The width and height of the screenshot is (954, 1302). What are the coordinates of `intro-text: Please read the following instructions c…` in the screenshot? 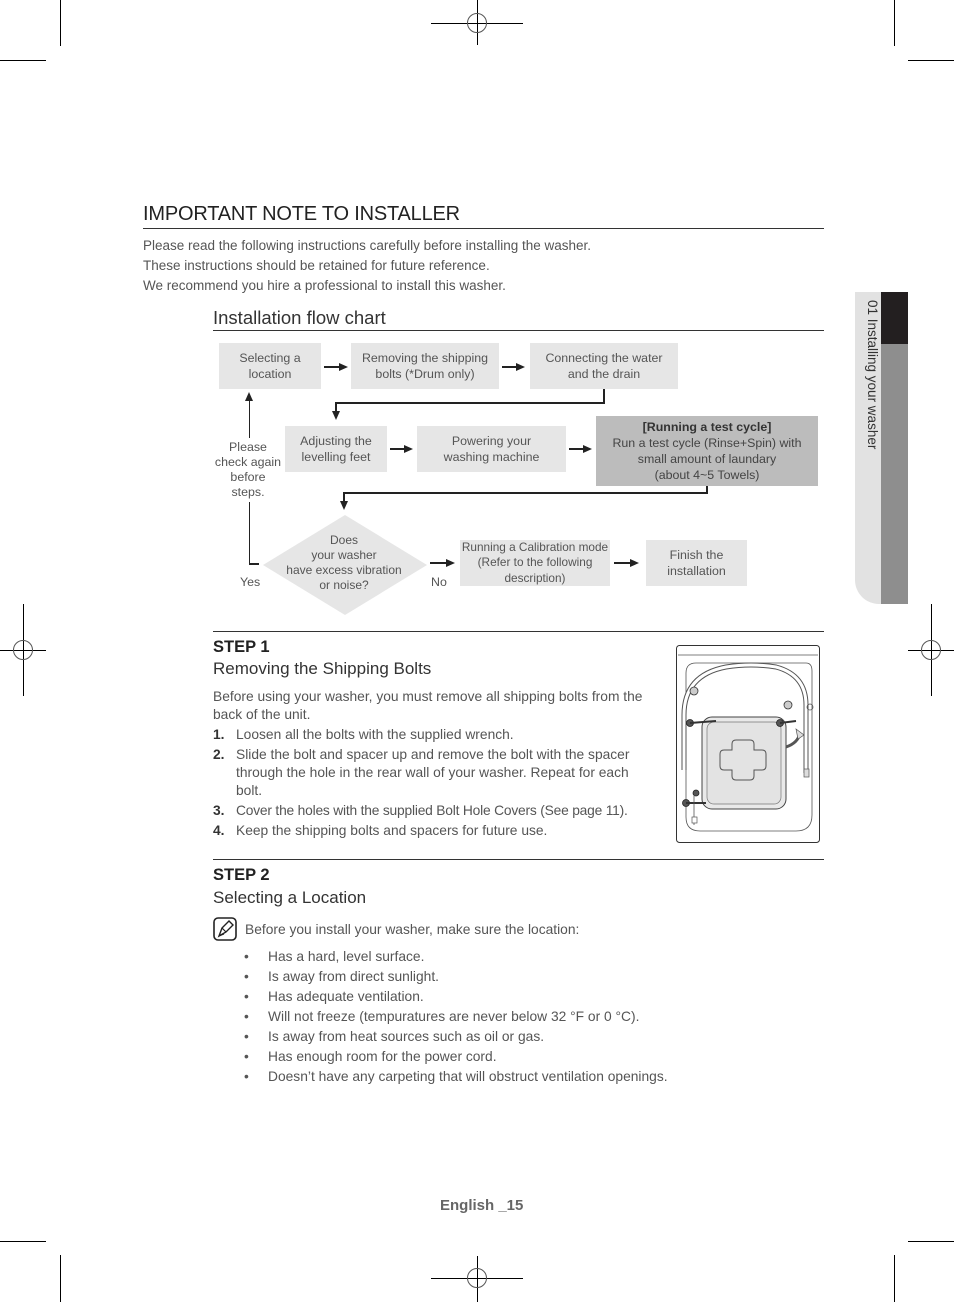 It's located at (367, 266).